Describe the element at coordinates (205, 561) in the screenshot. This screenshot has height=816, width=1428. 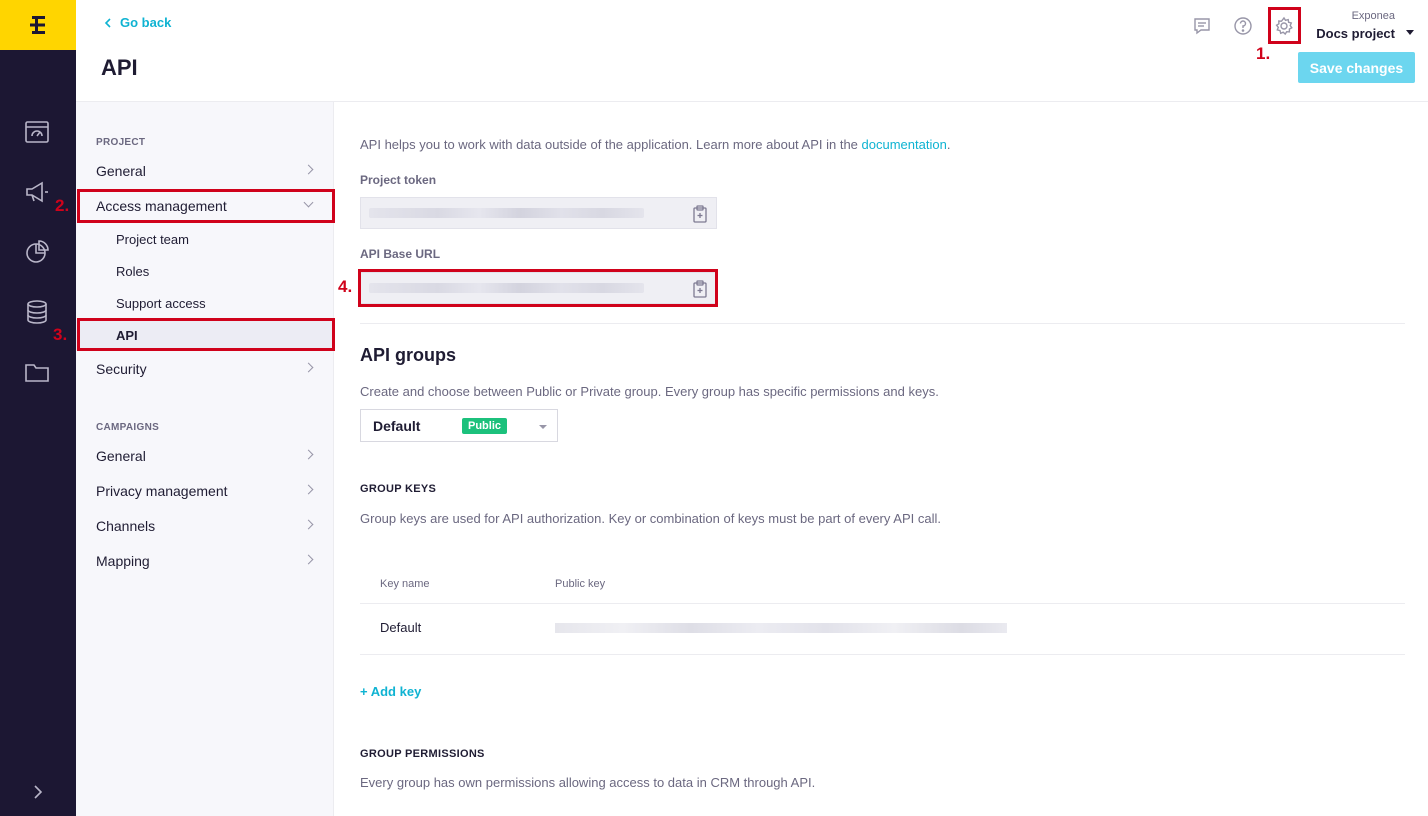
I see `sidebar-item-mapping: Mapping` at that location.